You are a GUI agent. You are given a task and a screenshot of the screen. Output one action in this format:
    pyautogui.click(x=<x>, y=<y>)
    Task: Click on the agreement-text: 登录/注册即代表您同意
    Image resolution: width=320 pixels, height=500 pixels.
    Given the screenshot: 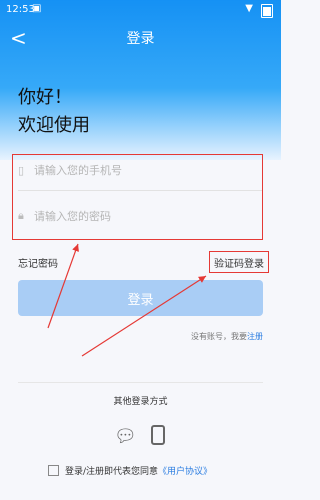 What is the action you would take?
    pyautogui.click(x=112, y=472)
    